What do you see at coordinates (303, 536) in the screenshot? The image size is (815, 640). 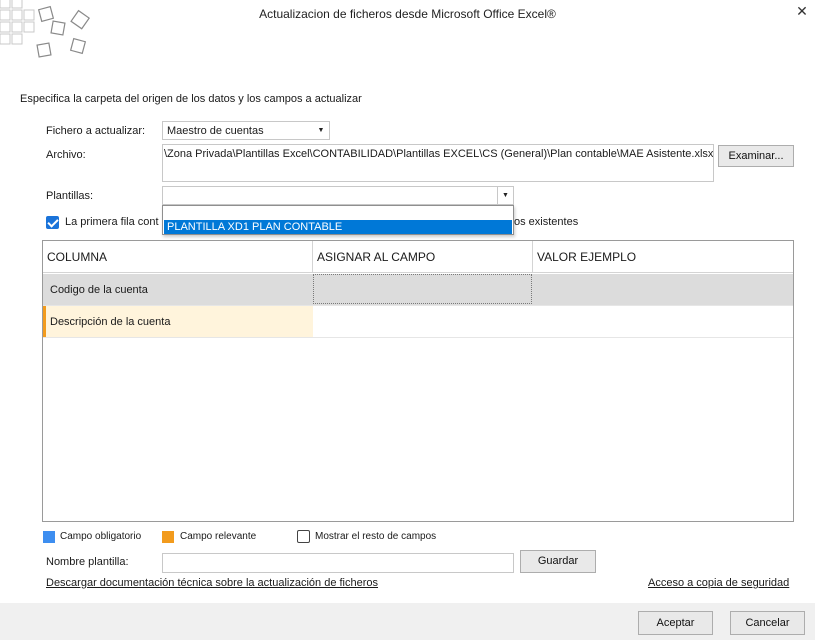 I see `mostrar-resto-checkbox` at bounding box center [303, 536].